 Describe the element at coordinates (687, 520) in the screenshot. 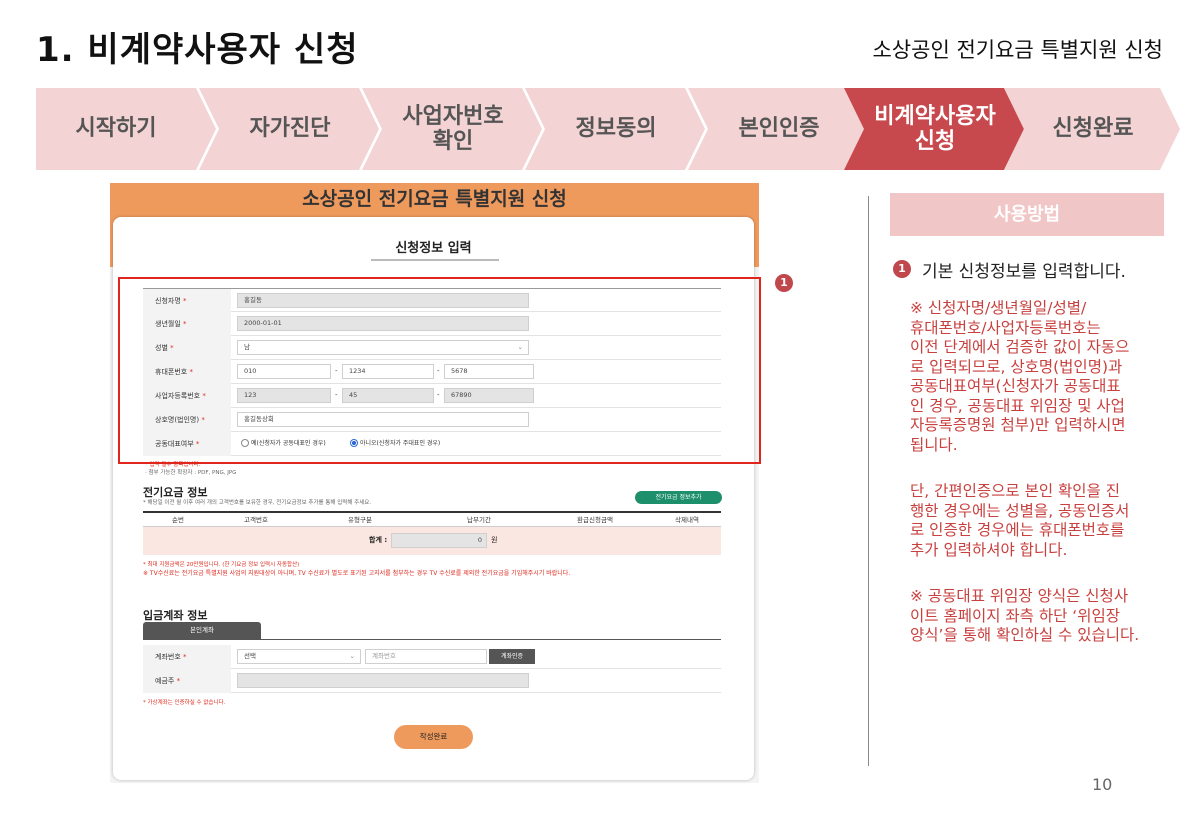

I see `column-header: 삭제내역` at that location.